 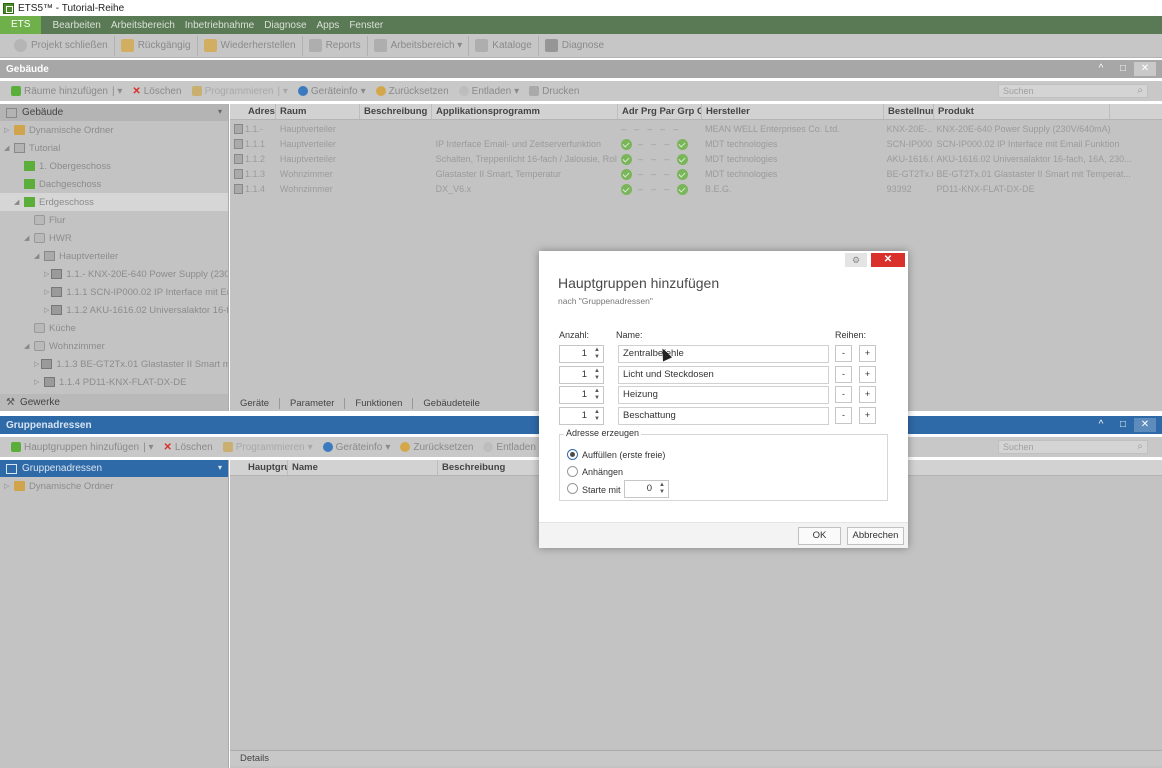 I want to click on unload-button: Entladen ▾, so click(x=489, y=91).